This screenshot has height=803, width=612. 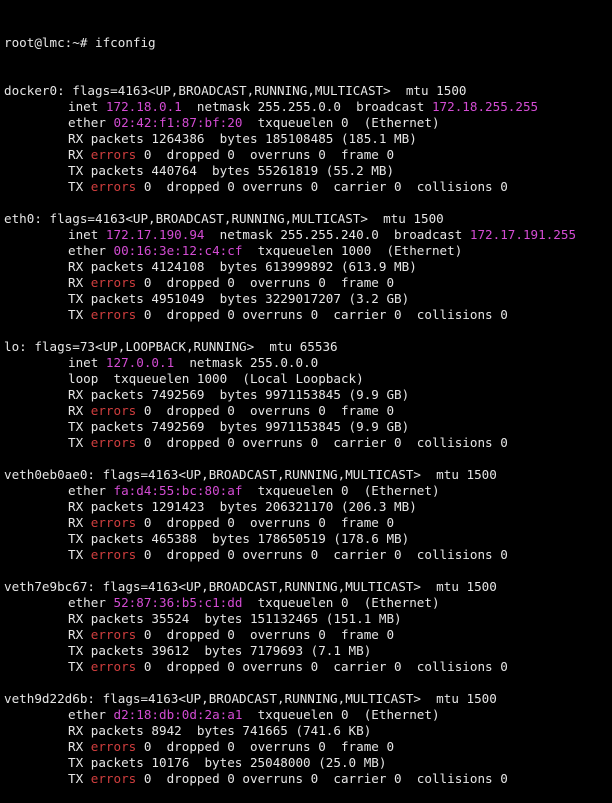 I want to click on address-value: 52:87:36:b5:c1:dd, so click(x=178, y=602).